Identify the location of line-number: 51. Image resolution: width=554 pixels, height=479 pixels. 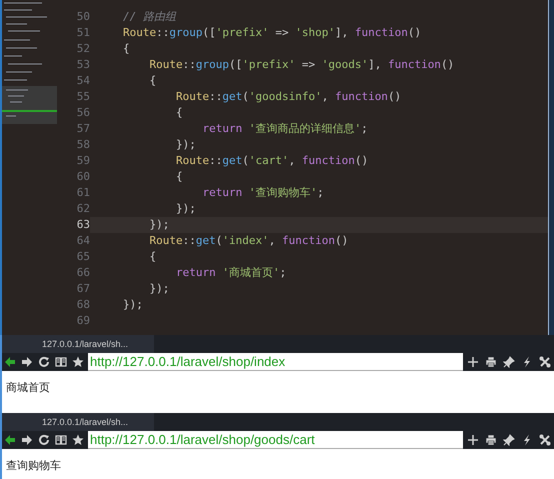
(83, 32).